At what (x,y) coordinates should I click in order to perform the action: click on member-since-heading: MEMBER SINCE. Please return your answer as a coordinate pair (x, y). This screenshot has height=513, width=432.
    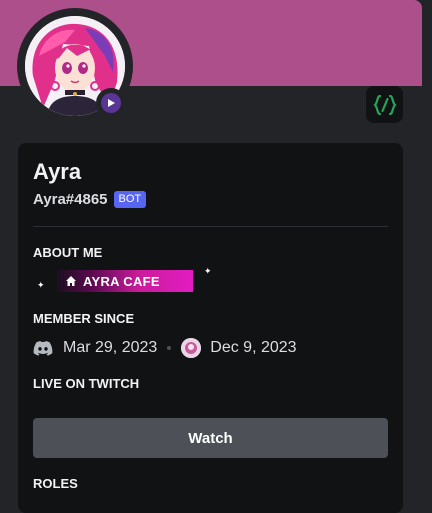
    Looking at the image, I should click on (84, 318).